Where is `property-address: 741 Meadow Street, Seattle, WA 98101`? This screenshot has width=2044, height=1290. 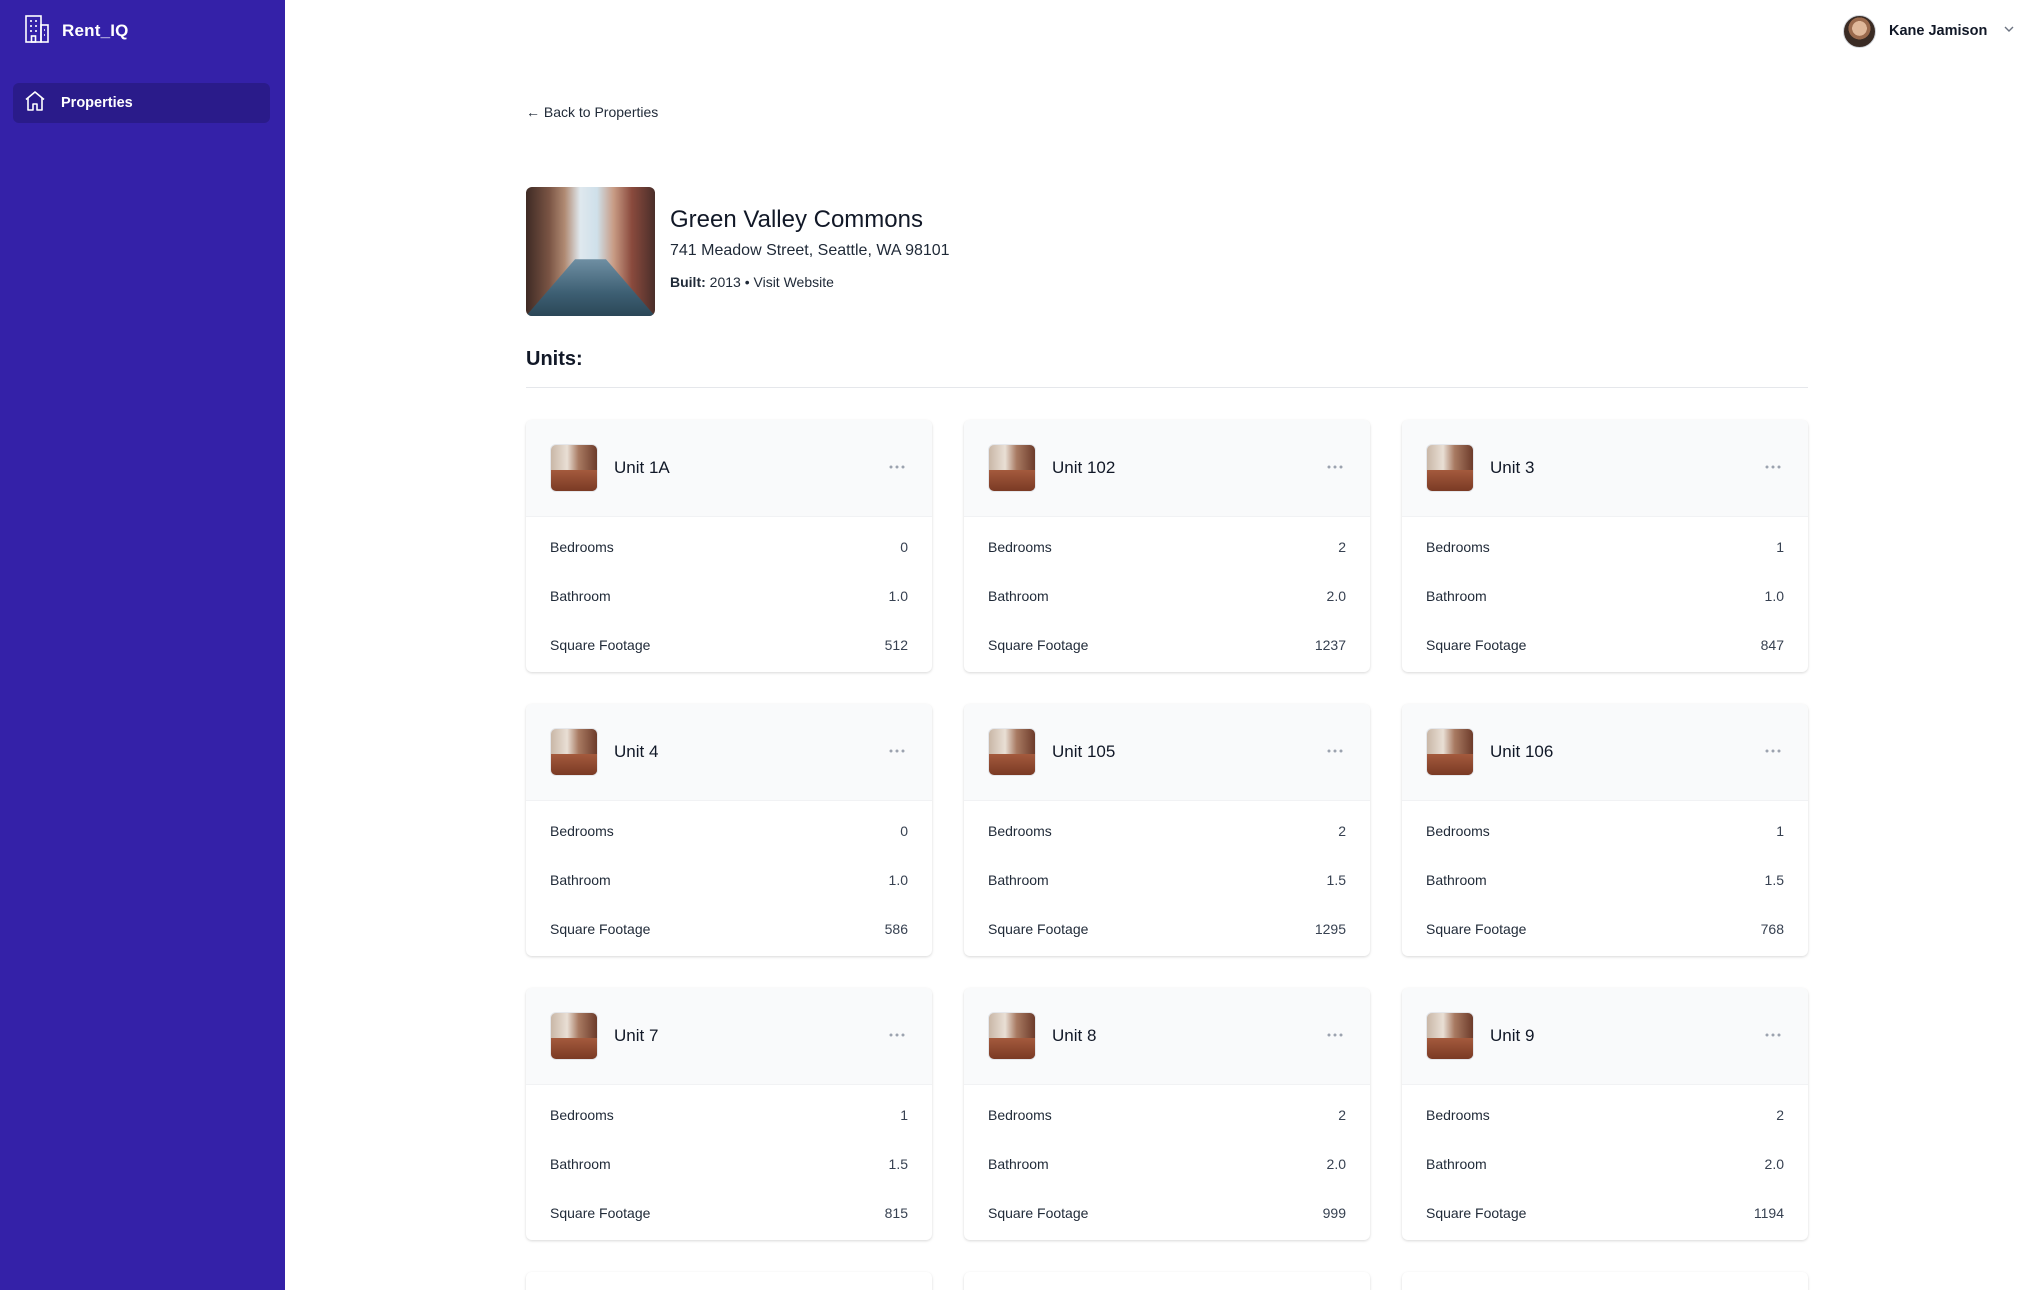 property-address: 741 Meadow Street, Seattle, WA 98101 is located at coordinates (810, 250).